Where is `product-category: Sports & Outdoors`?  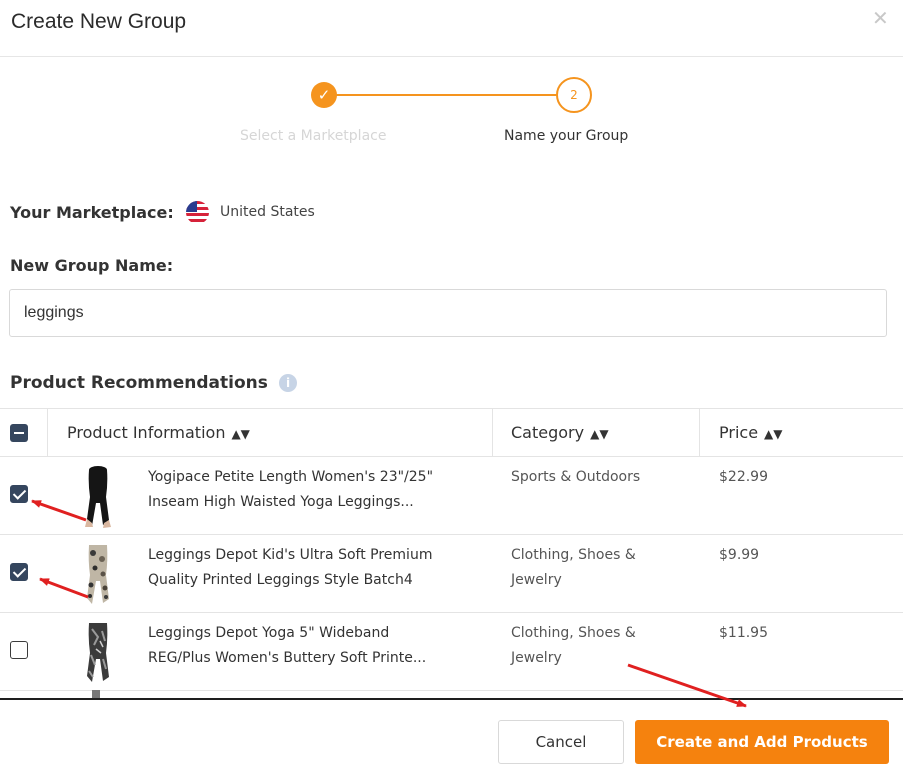
product-category: Sports & Outdoors is located at coordinates (596, 477).